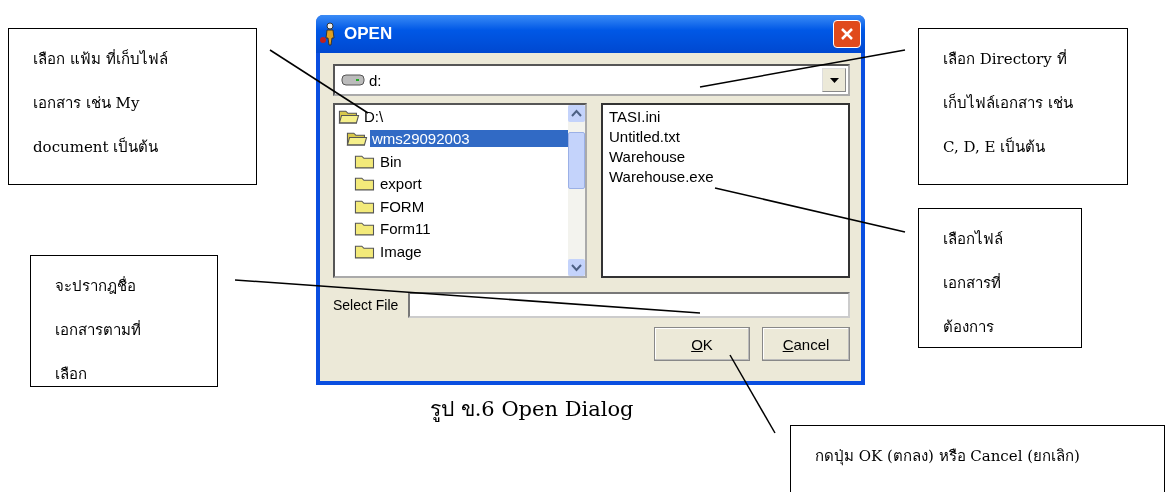 Image resolution: width=1169 pixels, height=492 pixels. I want to click on dialog-button: OK, so click(702, 344).